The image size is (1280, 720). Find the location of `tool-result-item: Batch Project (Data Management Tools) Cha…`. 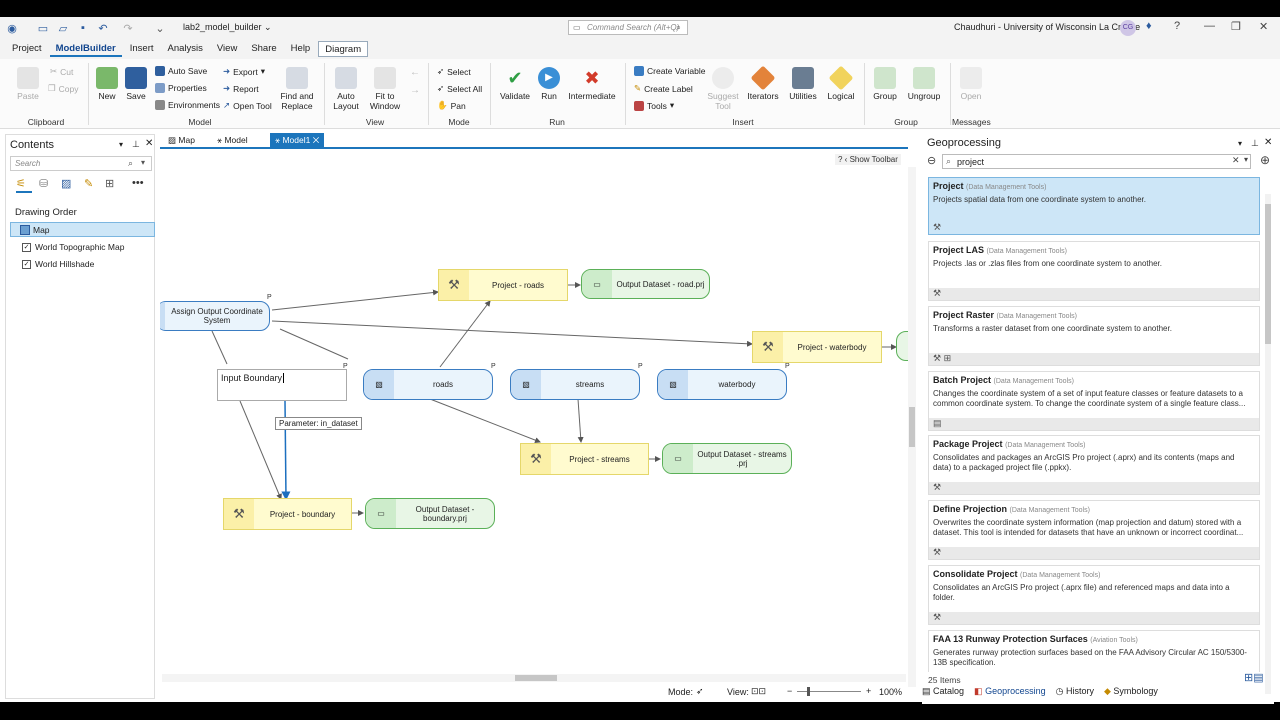

tool-result-item: Batch Project (Data Management Tools) Cha… is located at coordinates (1094, 401).